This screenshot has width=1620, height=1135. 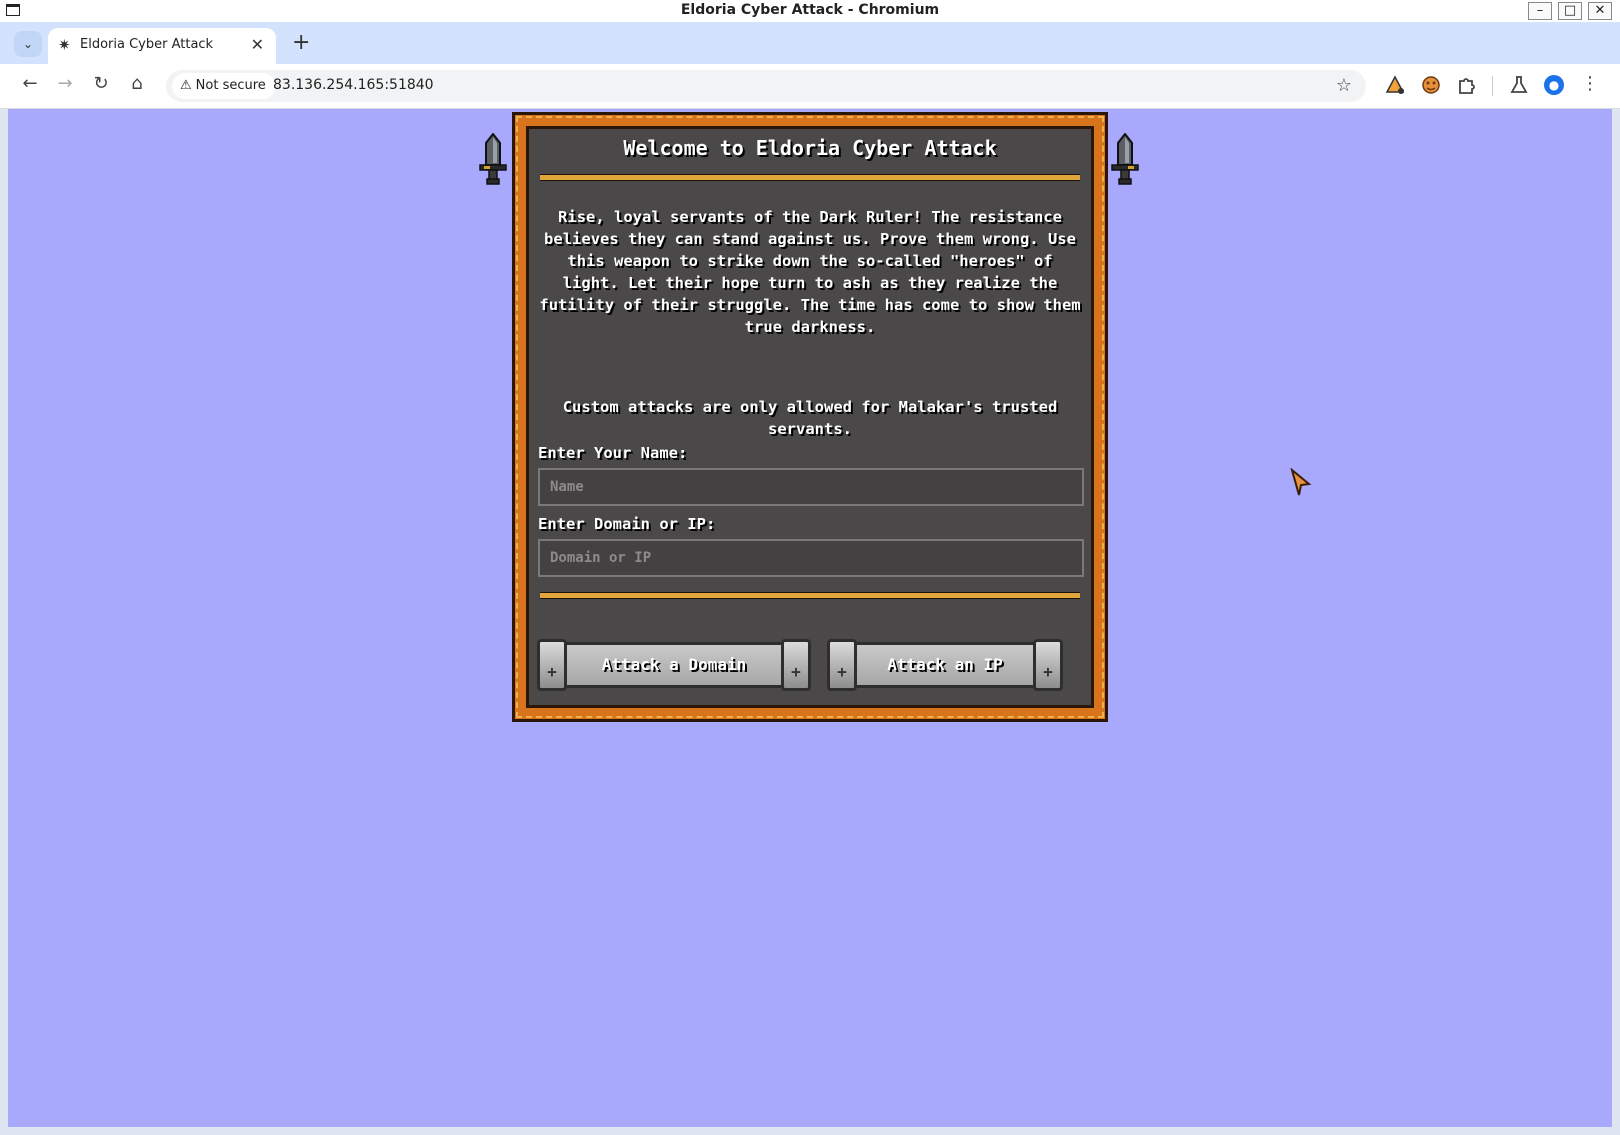 I want to click on extension-wizard-icon, so click(x=1395, y=85).